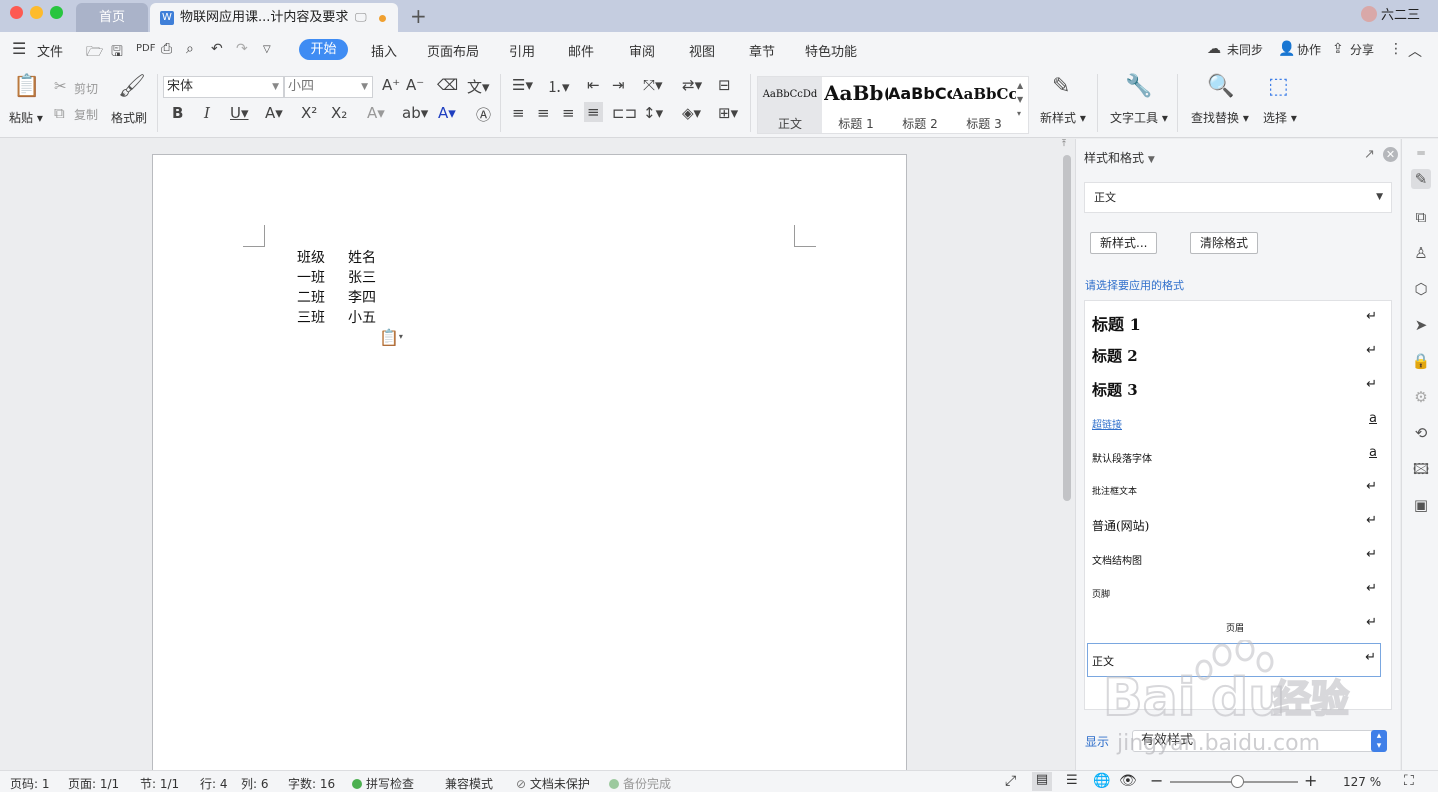  Describe the element at coordinates (1409, 781) in the screenshot. I see `fit-page-icon: ⛶` at that location.